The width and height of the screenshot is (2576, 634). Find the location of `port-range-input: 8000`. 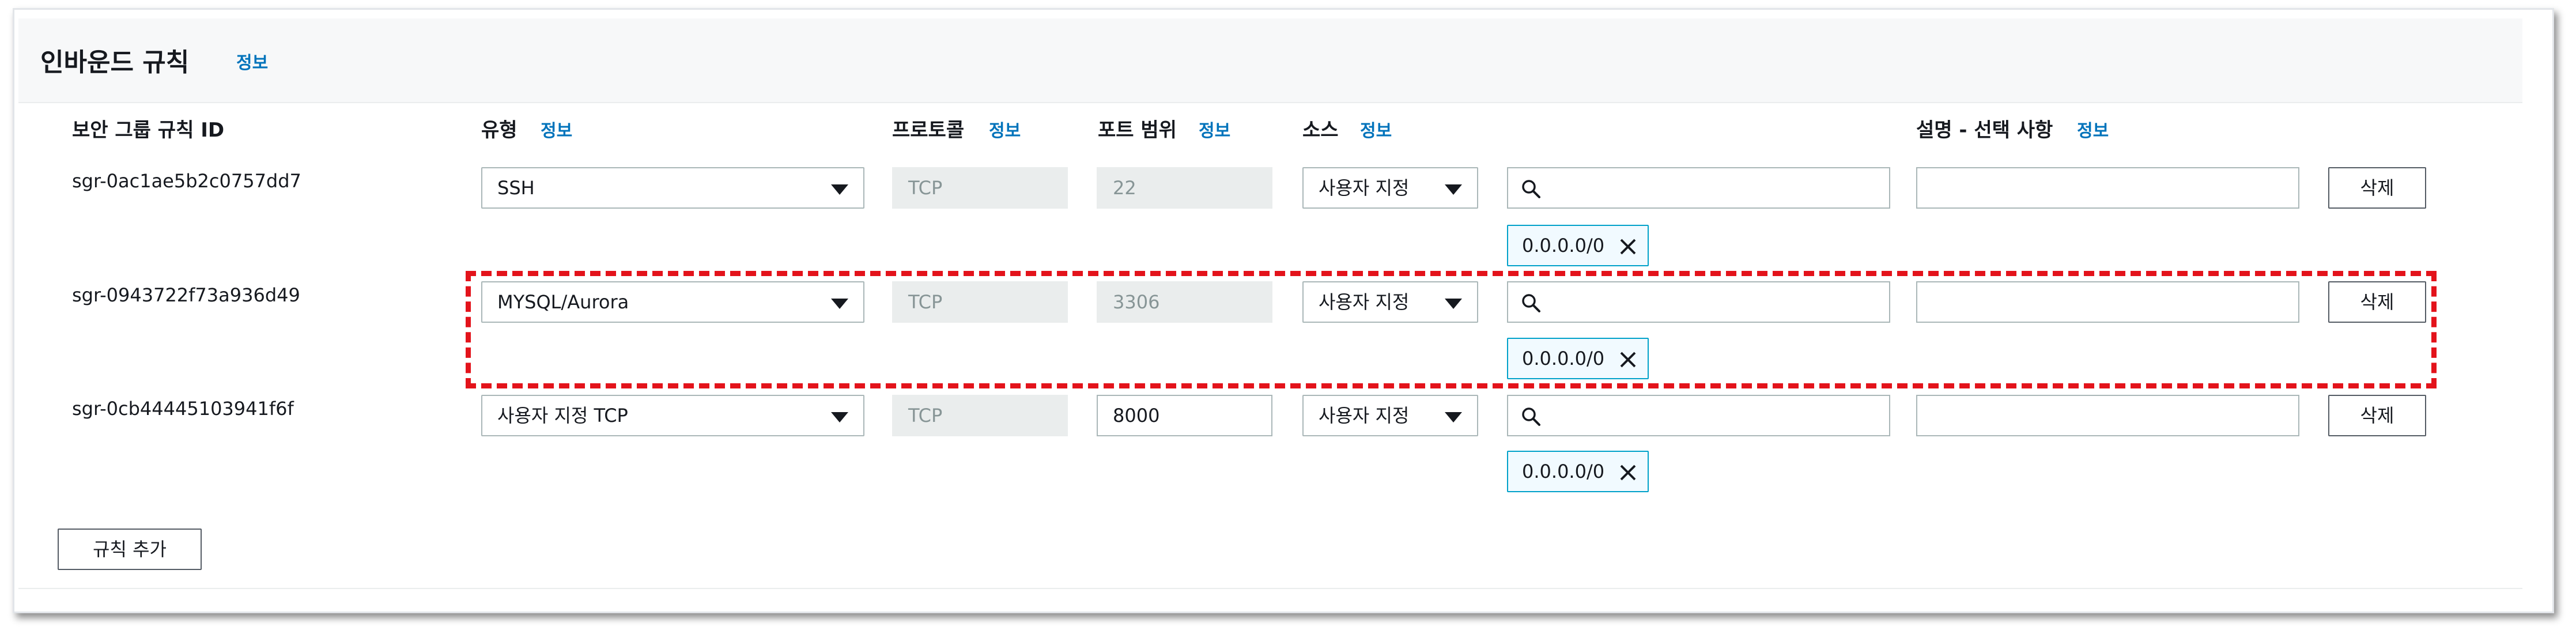

port-range-input: 8000 is located at coordinates (1184, 416).